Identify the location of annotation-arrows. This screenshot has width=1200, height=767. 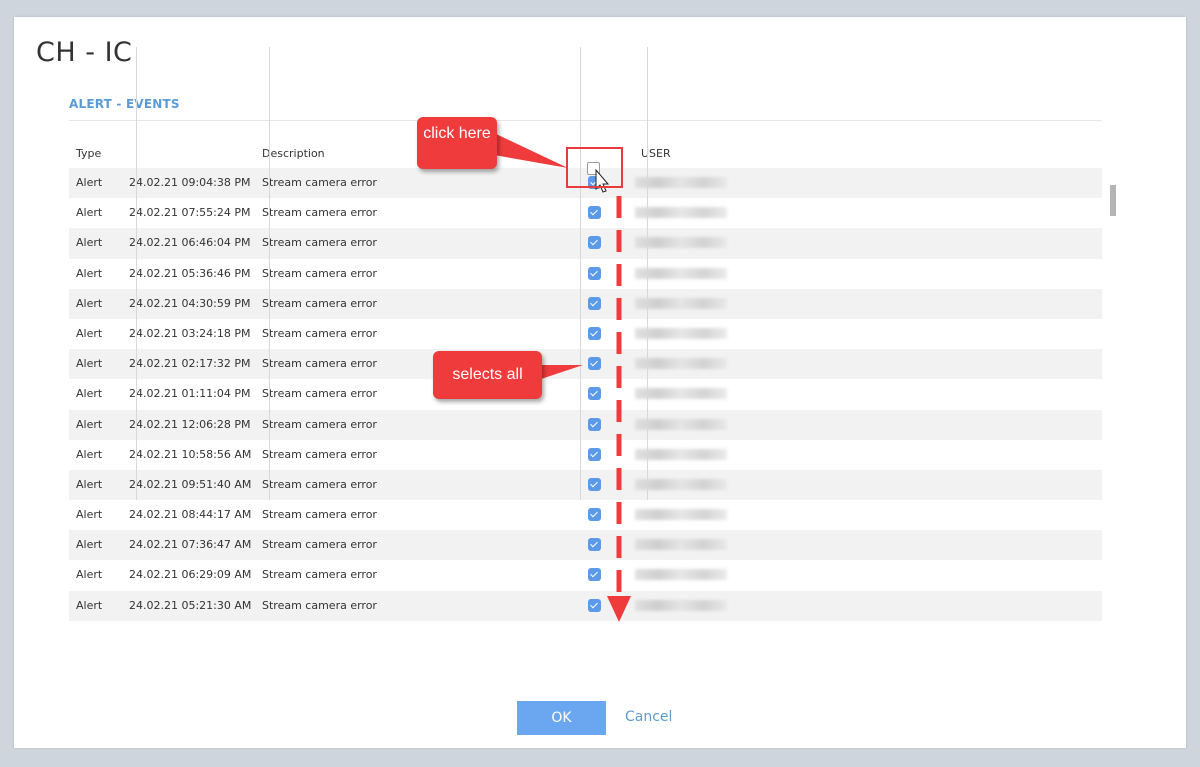
(562, 377).